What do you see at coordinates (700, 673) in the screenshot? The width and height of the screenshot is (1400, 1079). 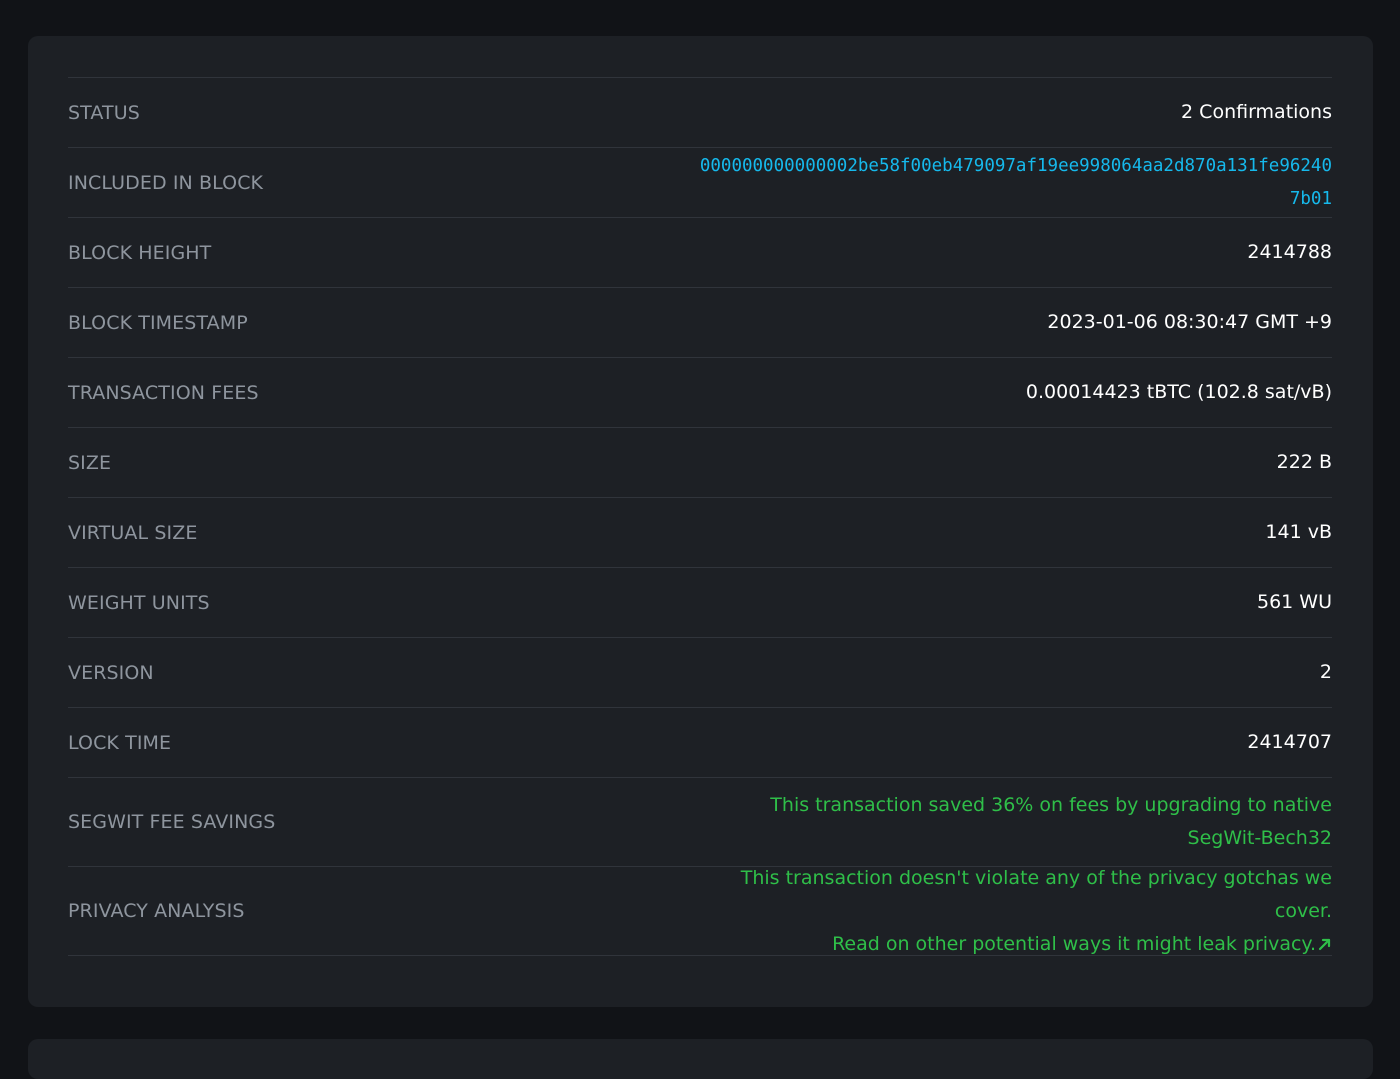 I see `row-version: VERSION 2` at bounding box center [700, 673].